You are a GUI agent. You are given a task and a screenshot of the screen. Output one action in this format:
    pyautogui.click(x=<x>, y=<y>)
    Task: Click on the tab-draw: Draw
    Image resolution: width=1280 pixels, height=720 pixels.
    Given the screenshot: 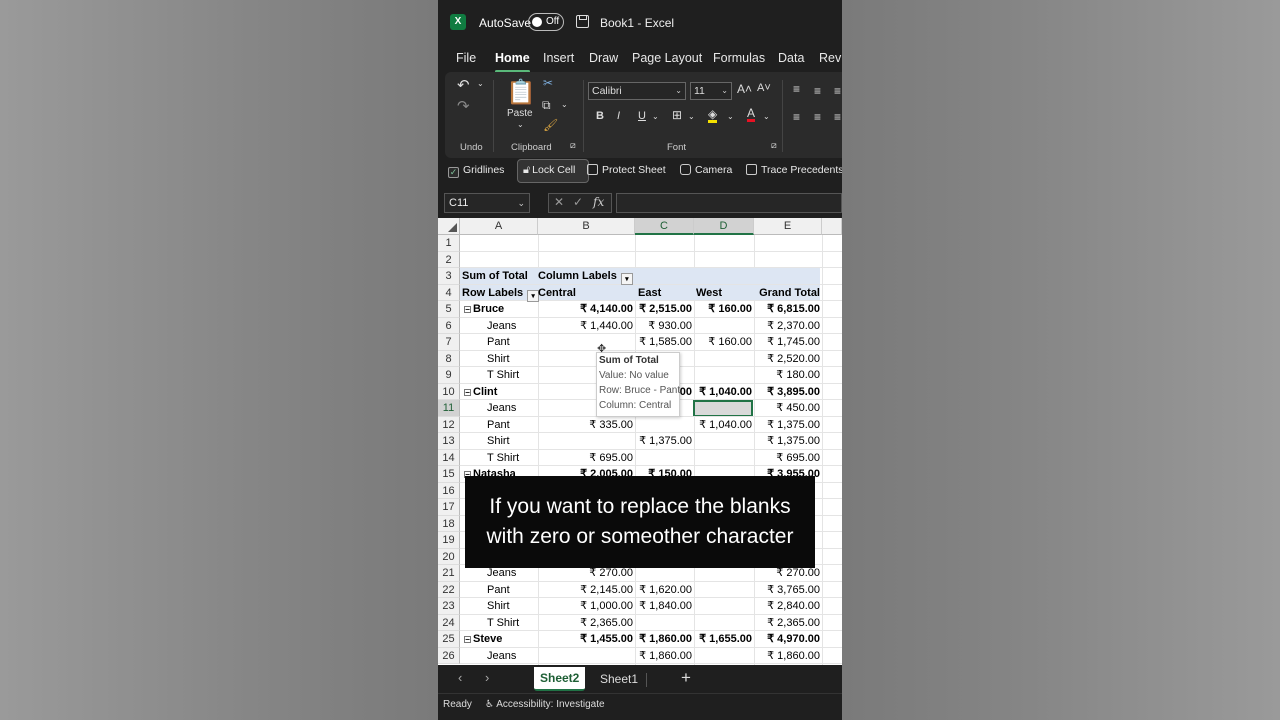 What is the action you would take?
    pyautogui.click(x=603, y=58)
    